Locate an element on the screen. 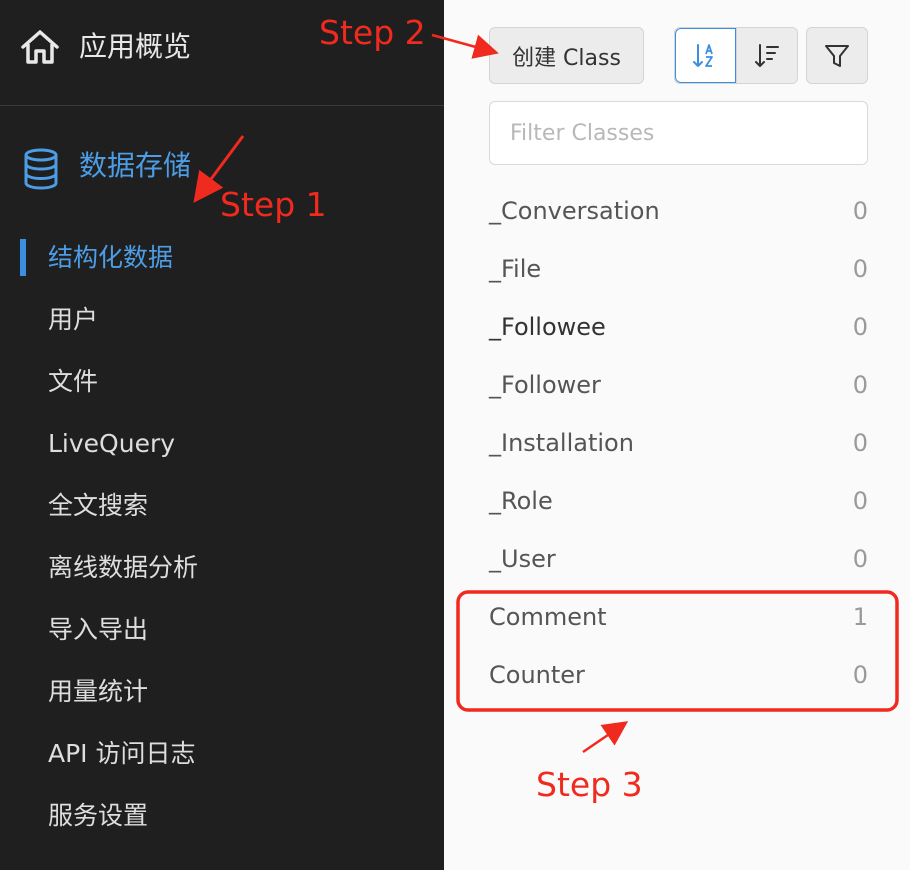 The height and width of the screenshot is (870, 910). step2-label: Step 2 is located at coordinates (372, 32).